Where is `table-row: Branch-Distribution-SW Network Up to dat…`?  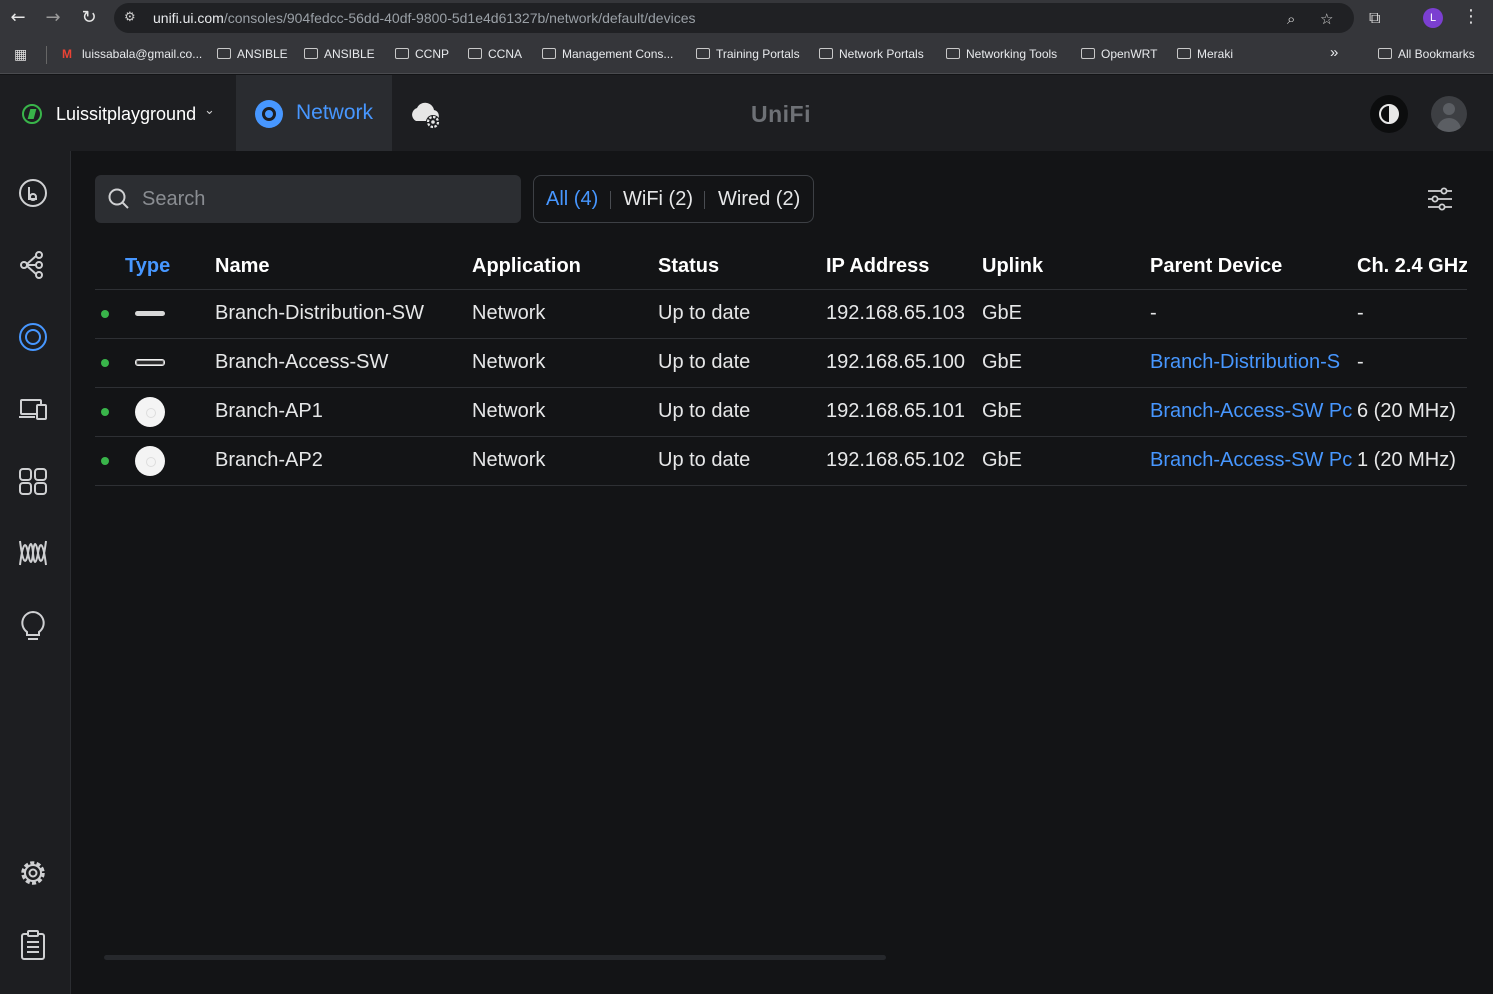 table-row: Branch-Distribution-SW Network Up to dat… is located at coordinates (781, 314).